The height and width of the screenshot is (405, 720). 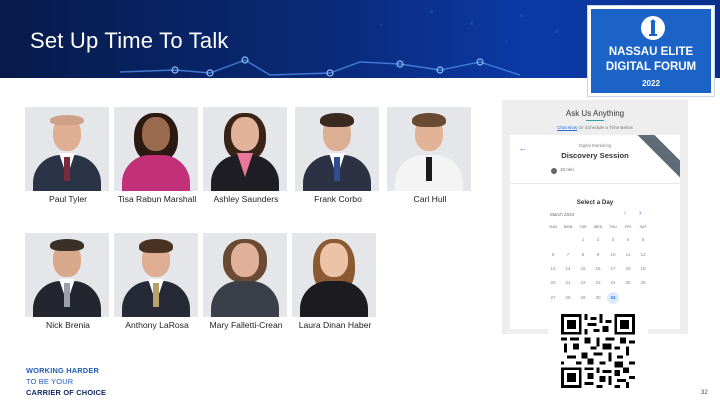 I want to click on person-card: Paul Tyler, so click(x=68, y=155).